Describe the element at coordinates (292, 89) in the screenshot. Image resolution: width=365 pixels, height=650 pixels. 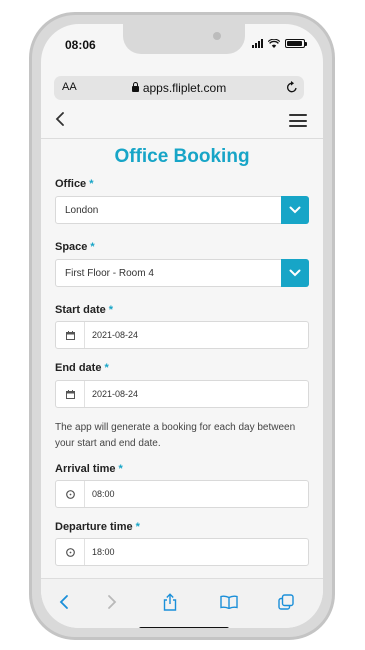
I see `reload-icon` at that location.